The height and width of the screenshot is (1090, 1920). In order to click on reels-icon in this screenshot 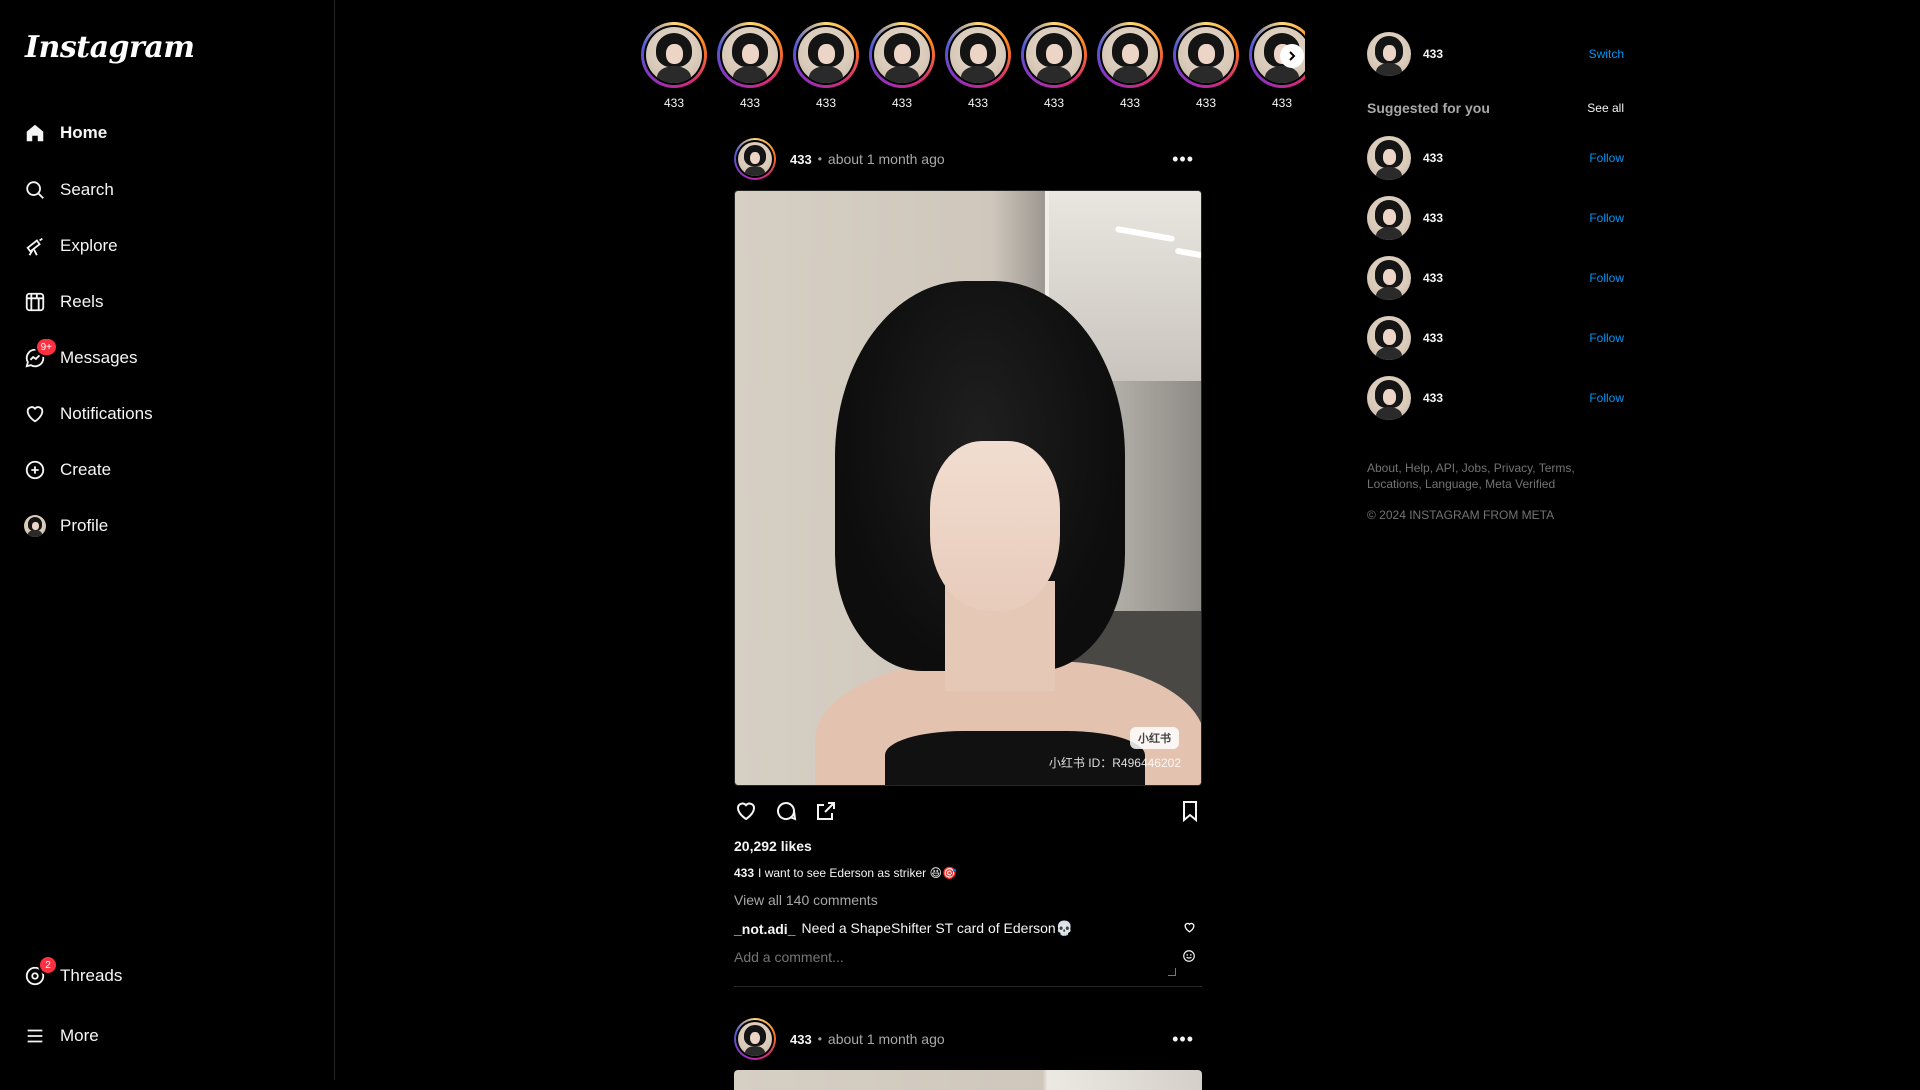, I will do `click(35, 302)`.